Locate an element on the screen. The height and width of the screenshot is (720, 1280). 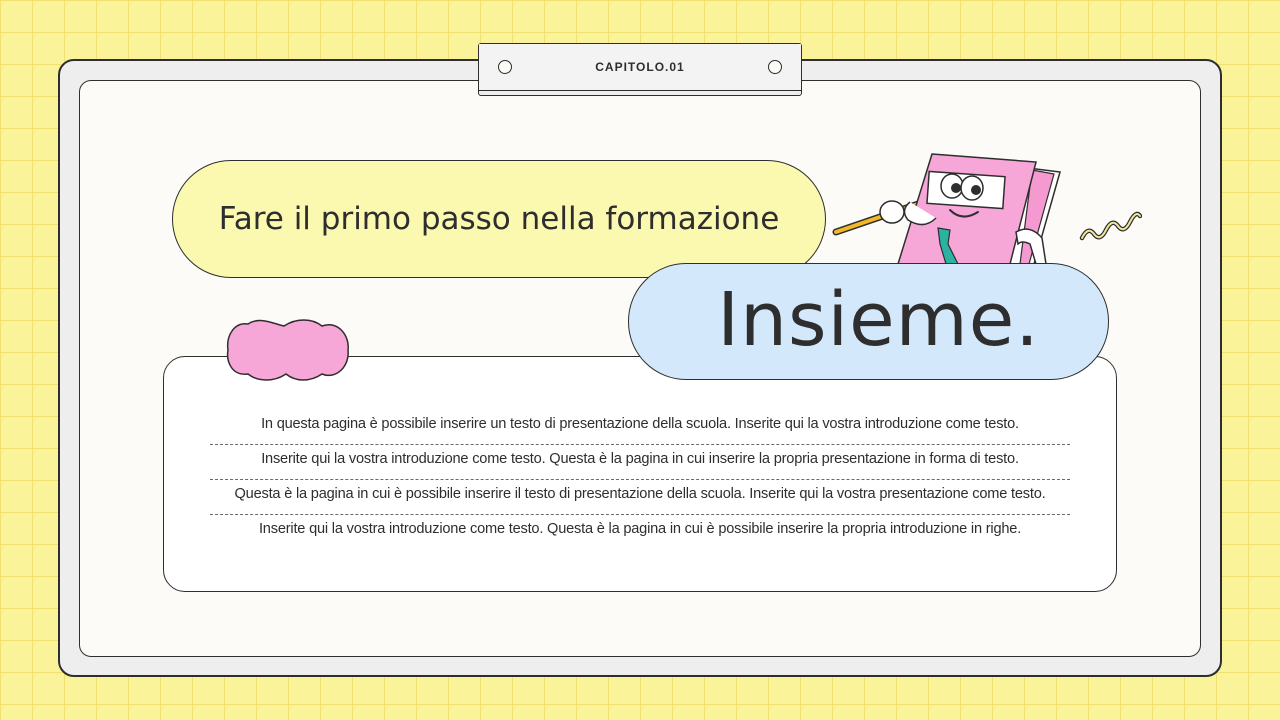
clipboard-clip: CAPITOLO.01 is located at coordinates (640, 69).